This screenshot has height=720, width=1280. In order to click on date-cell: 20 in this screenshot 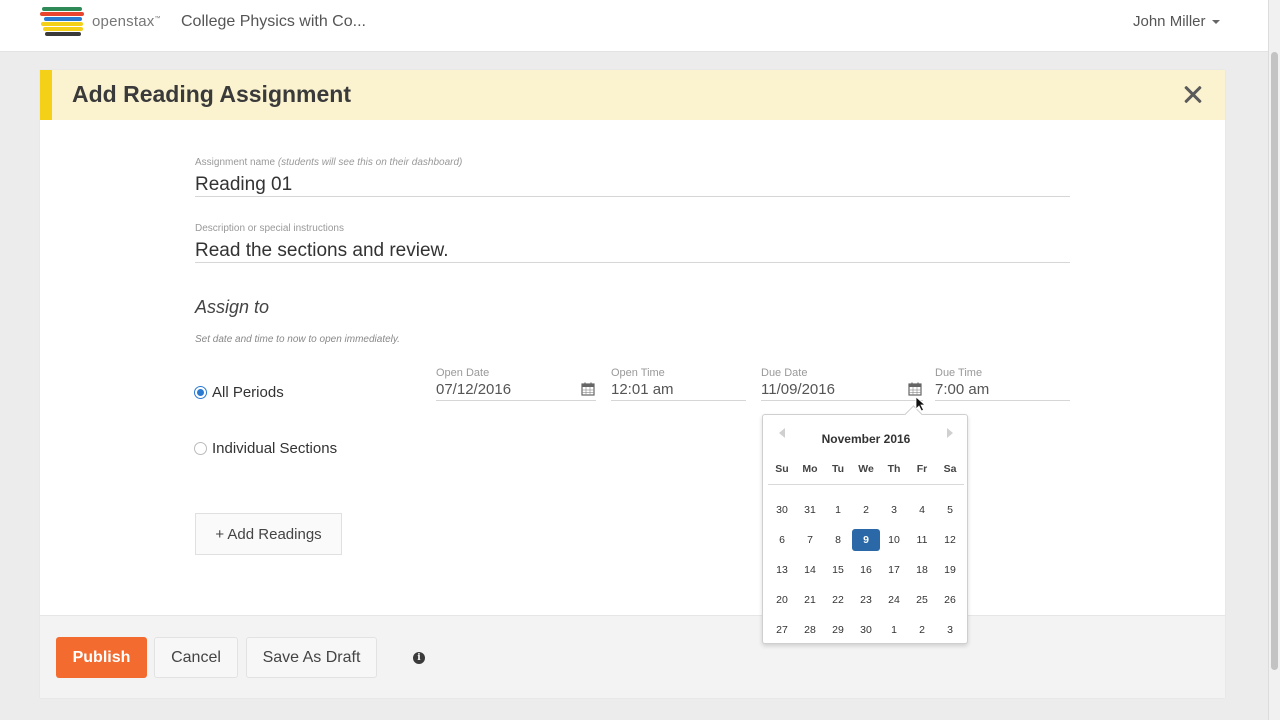, I will do `click(782, 600)`.